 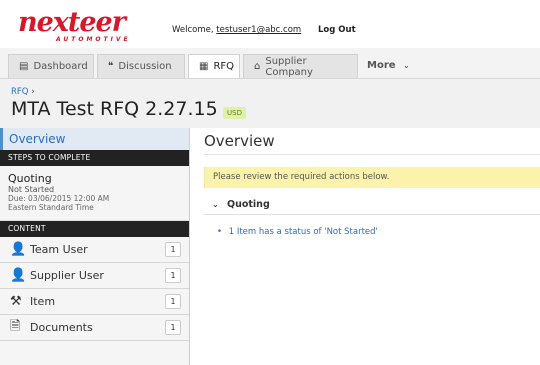 I want to click on tab-rfq: ▦ RFQ, so click(x=214, y=66).